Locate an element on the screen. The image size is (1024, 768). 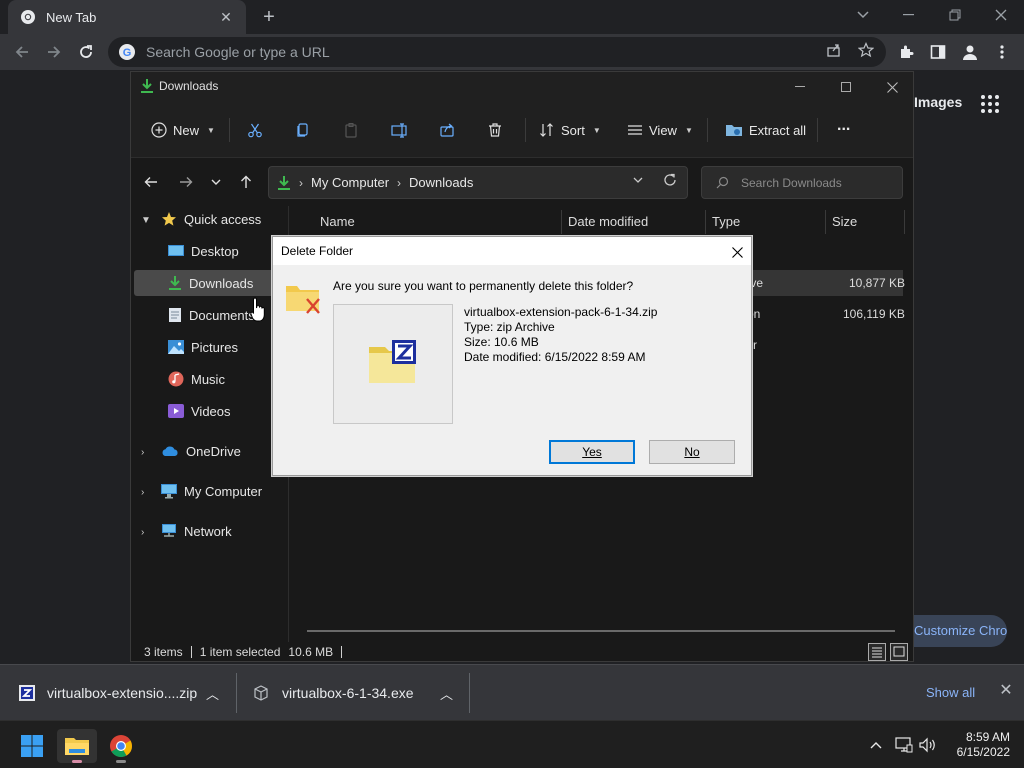
search-downloads-box: Search Downloads is located at coordinates (802, 182).